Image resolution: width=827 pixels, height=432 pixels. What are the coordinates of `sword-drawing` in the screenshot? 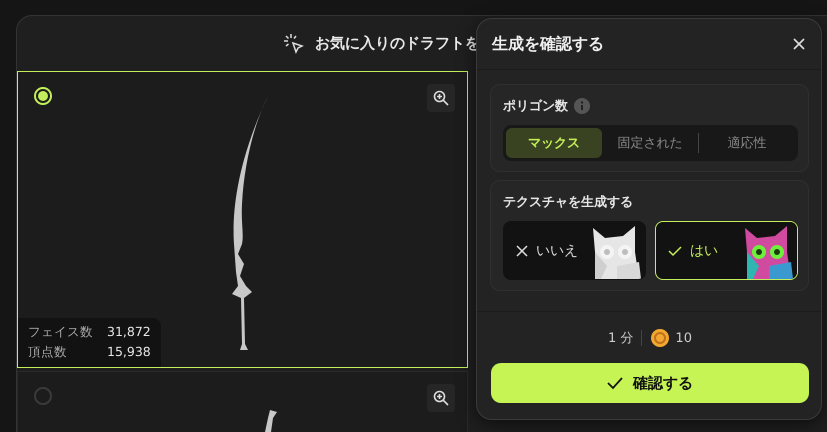 It's located at (271, 421).